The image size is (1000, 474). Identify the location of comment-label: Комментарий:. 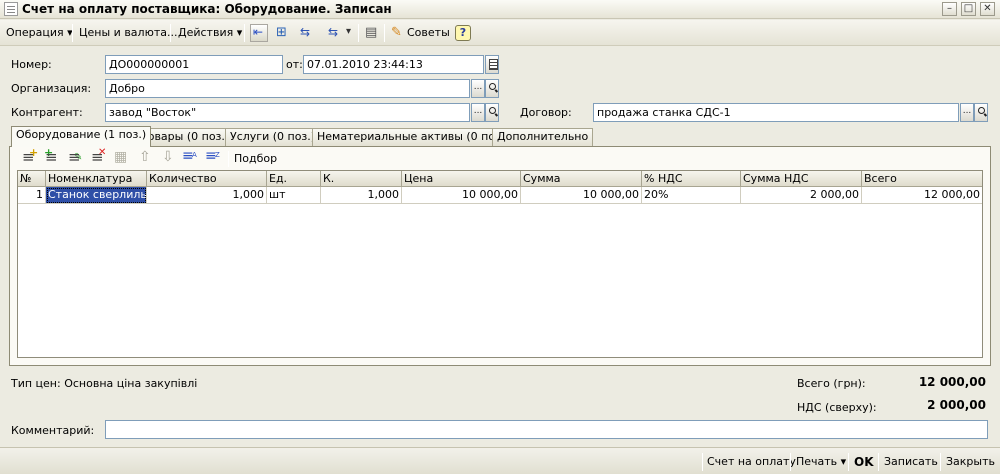
(53, 430).